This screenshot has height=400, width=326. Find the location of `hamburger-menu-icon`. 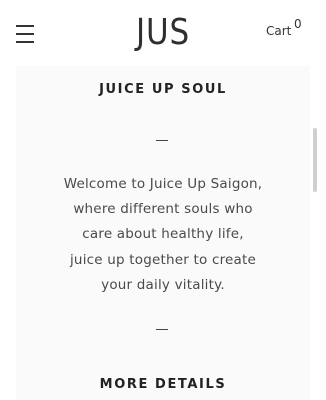

hamburger-menu-icon is located at coordinates (25, 26).